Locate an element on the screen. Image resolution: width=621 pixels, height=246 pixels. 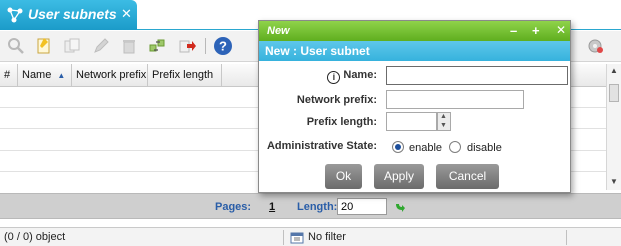
name-label-group: i Name: is located at coordinates (352, 76).